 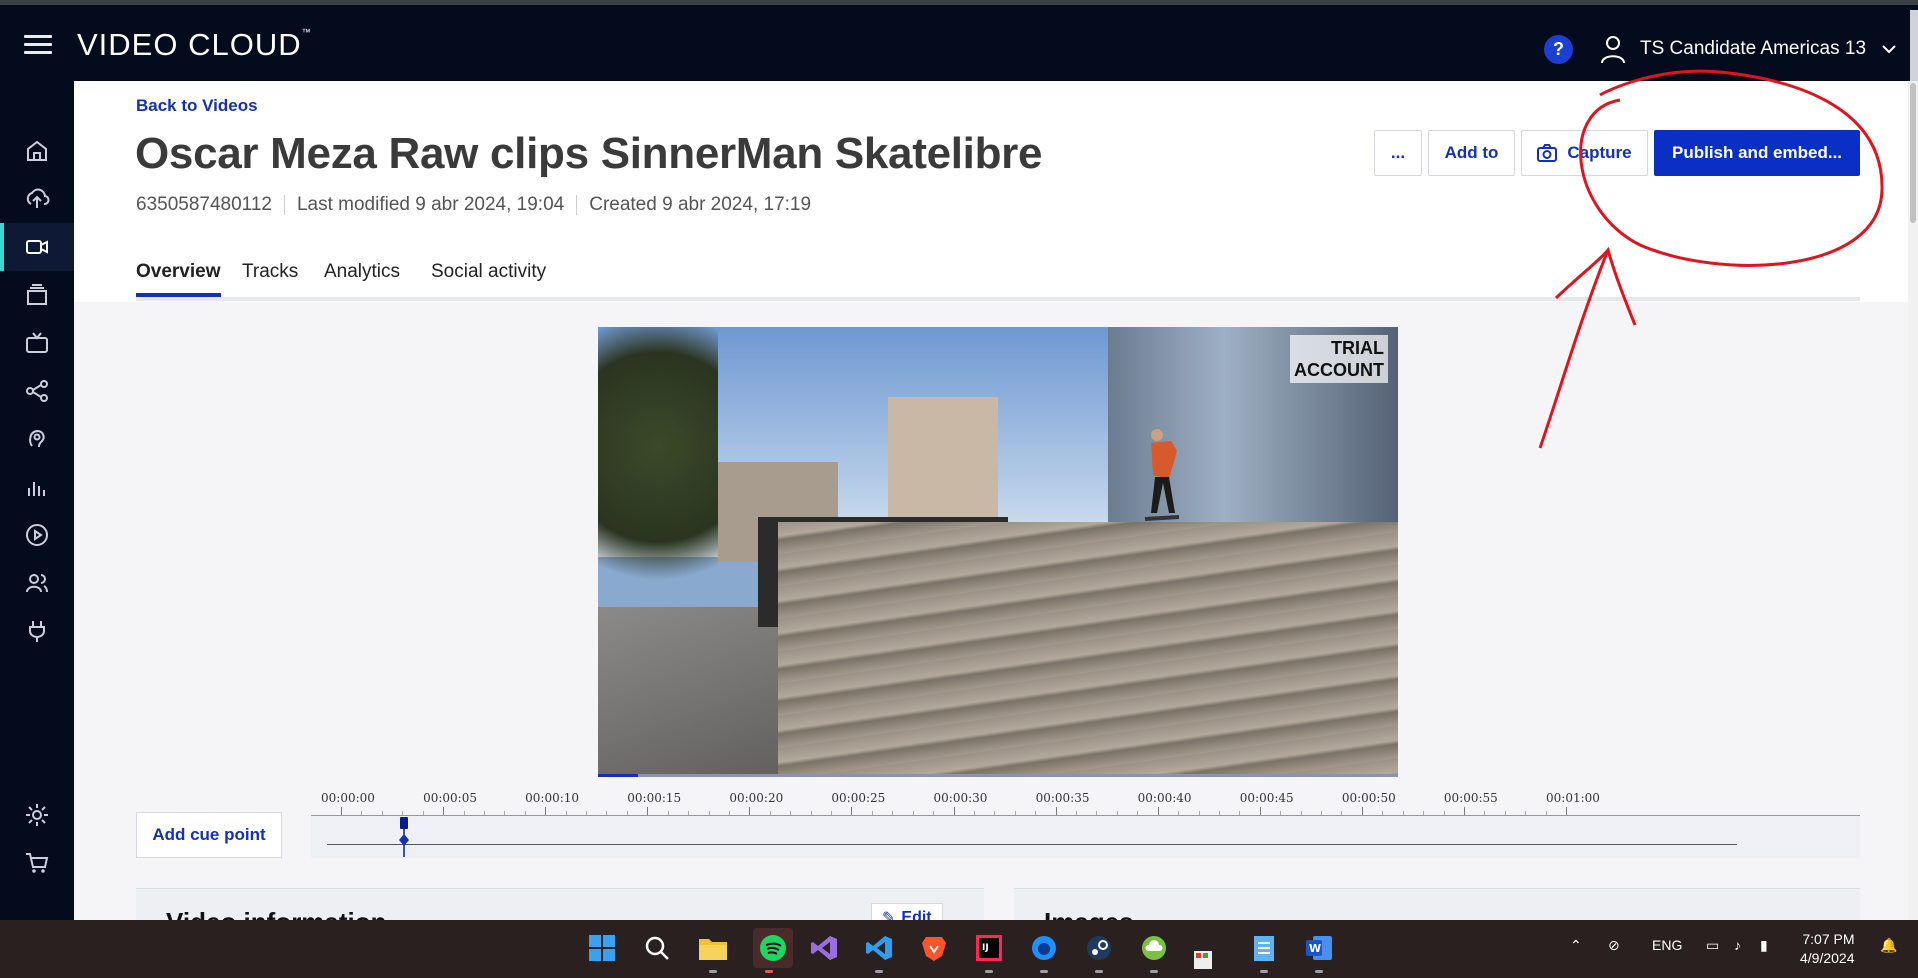 What do you see at coordinates (879, 948) in the screenshot?
I see `vscode-icon` at bounding box center [879, 948].